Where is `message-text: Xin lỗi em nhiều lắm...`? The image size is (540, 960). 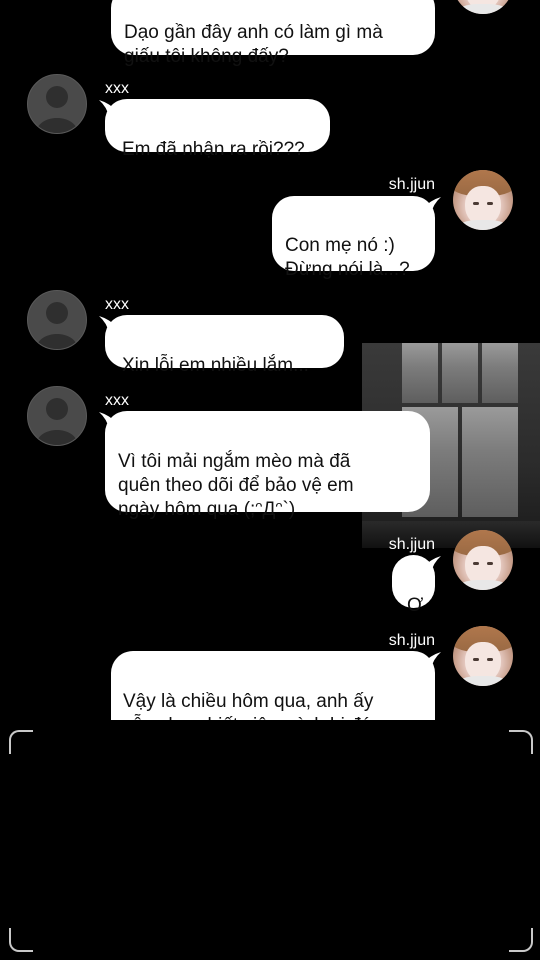 message-text: Xin lỗi em nhiều lắm... is located at coordinates (215, 365).